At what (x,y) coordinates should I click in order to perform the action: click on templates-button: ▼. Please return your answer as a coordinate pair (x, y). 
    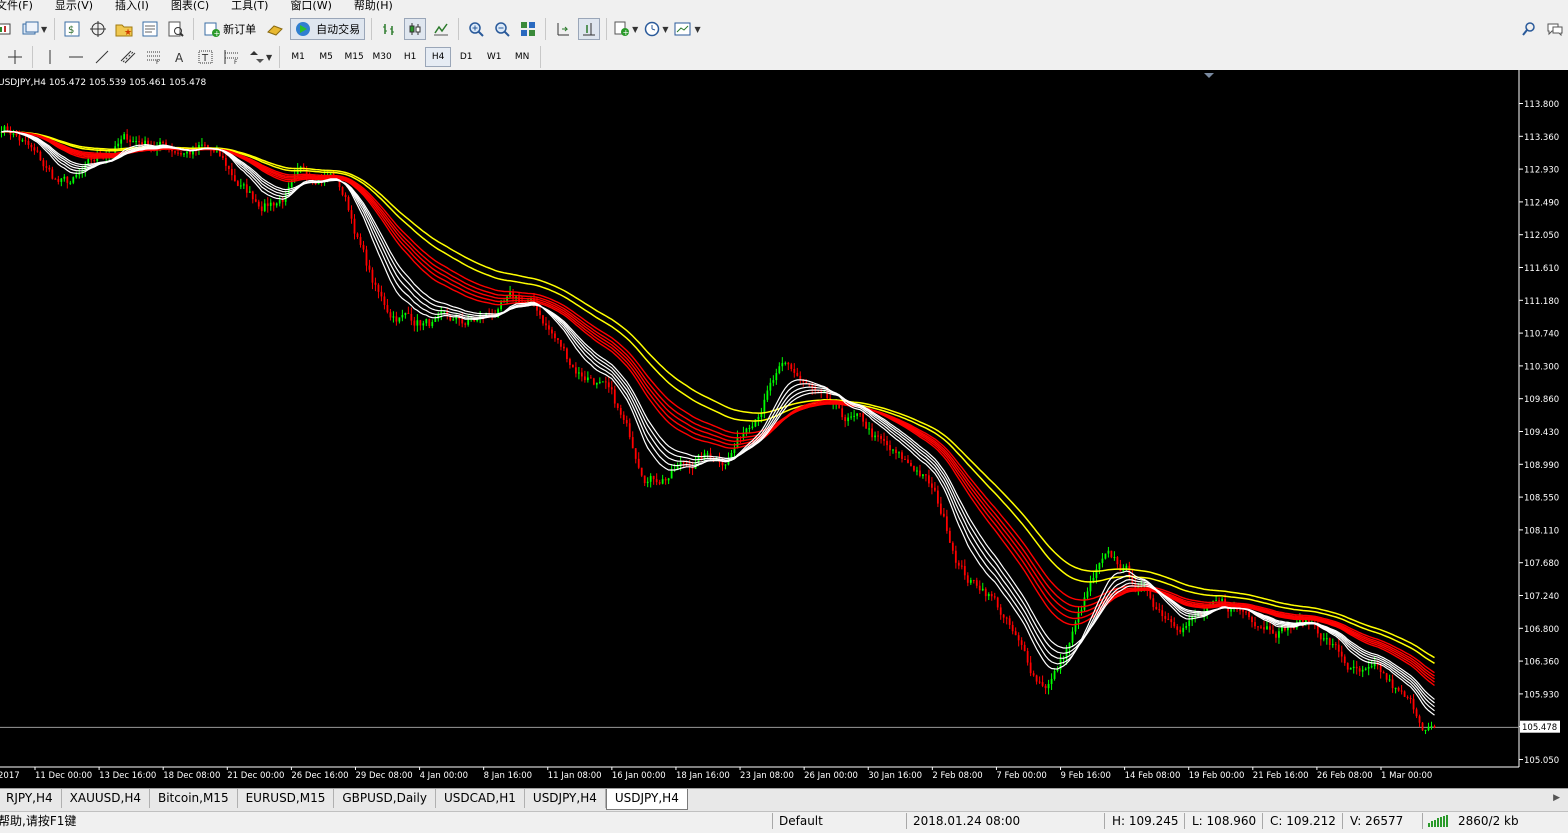
    Looking at the image, I should click on (687, 29).